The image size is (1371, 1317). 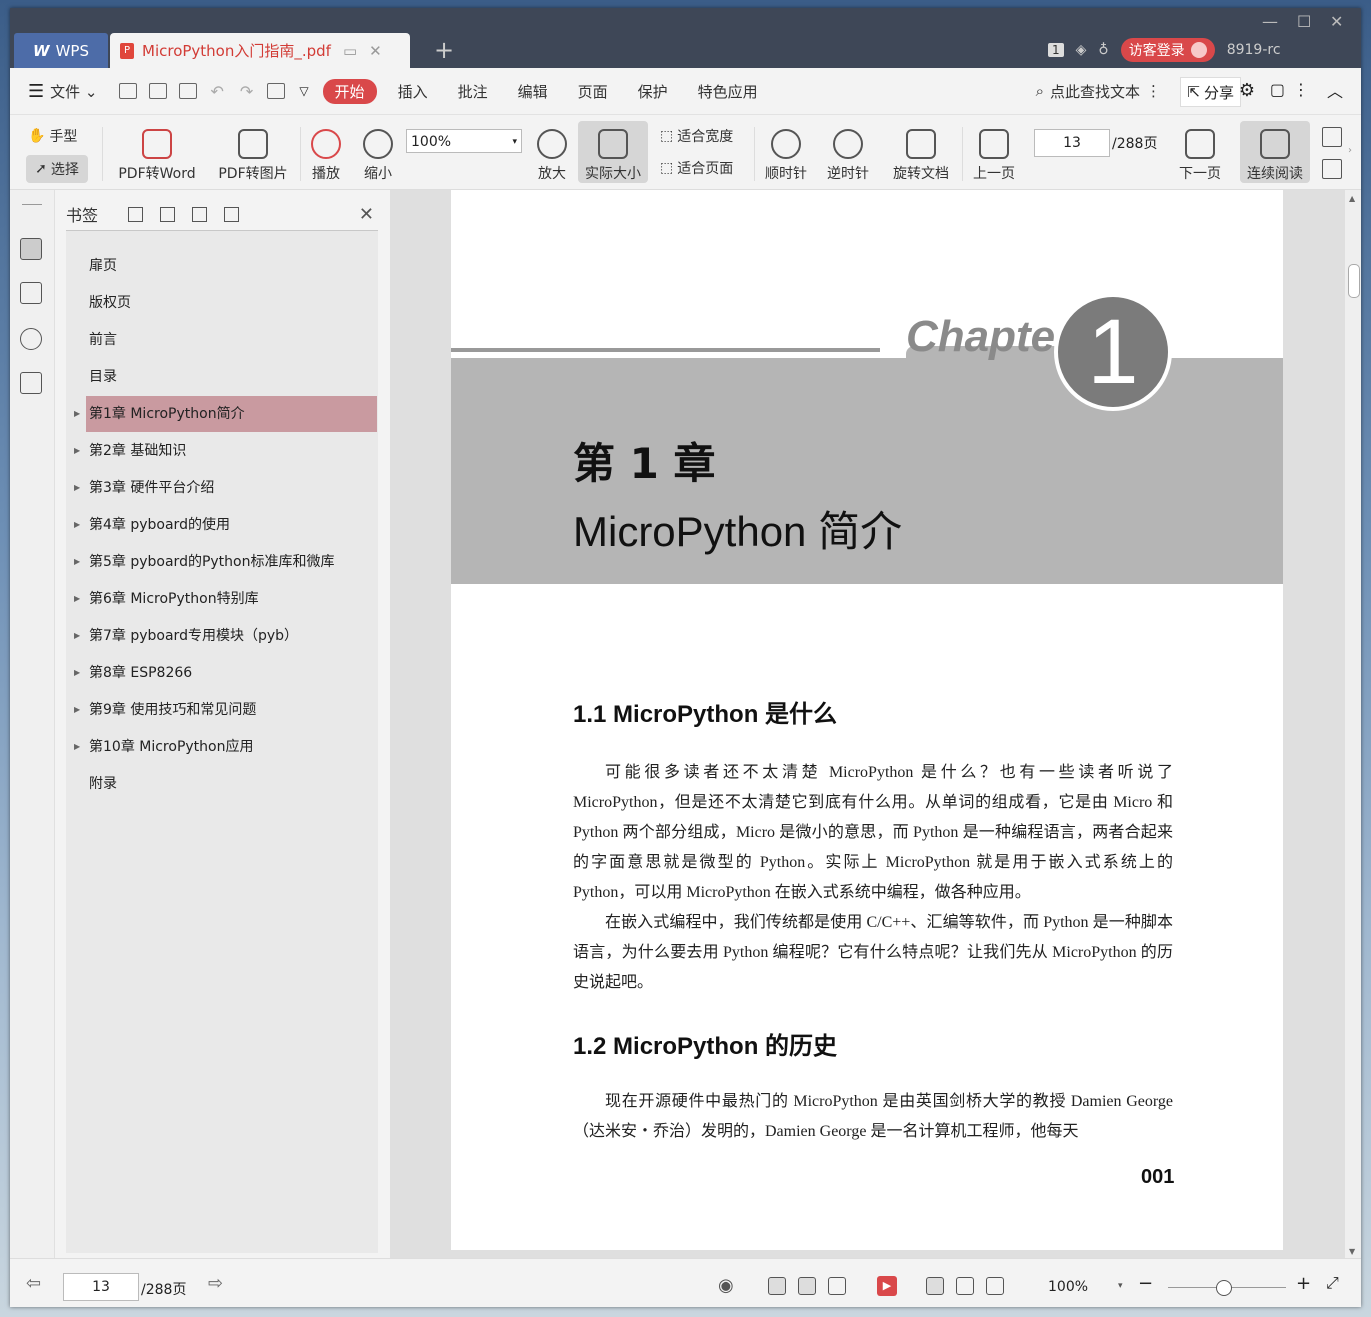 I want to click on guest-login-button: 访客登录, so click(x=1167, y=50).